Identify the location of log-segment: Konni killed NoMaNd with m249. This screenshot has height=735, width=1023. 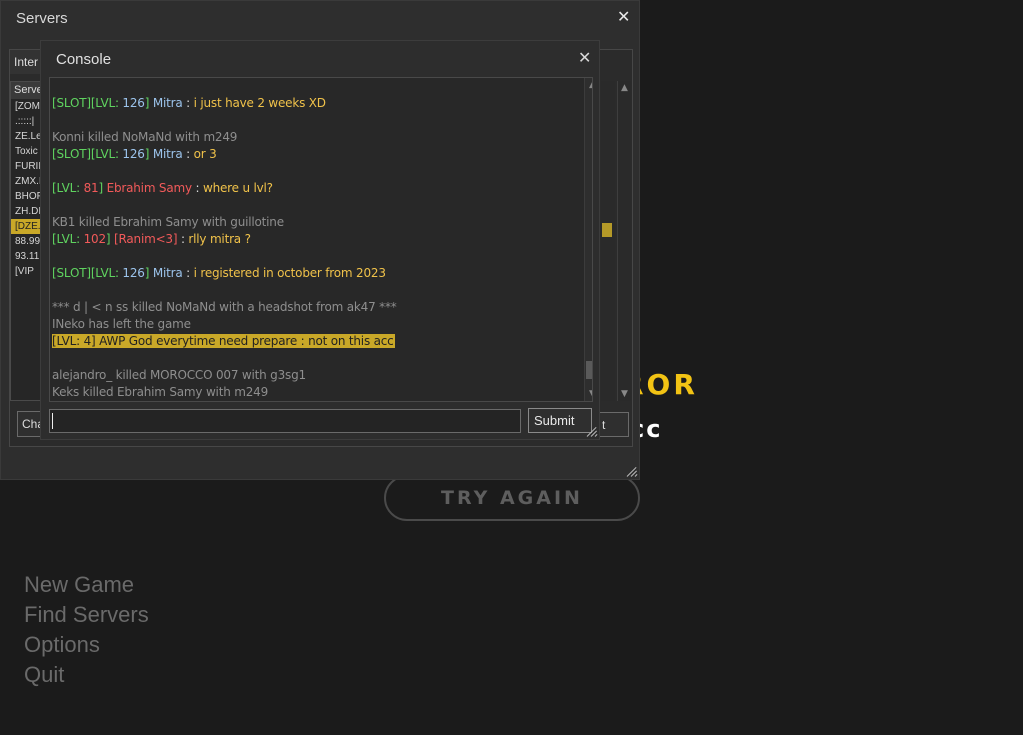
(145, 137).